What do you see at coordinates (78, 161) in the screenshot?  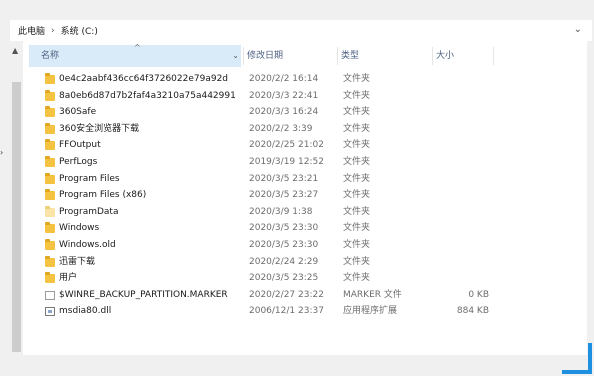 I see `file-name: PerfLogs` at bounding box center [78, 161].